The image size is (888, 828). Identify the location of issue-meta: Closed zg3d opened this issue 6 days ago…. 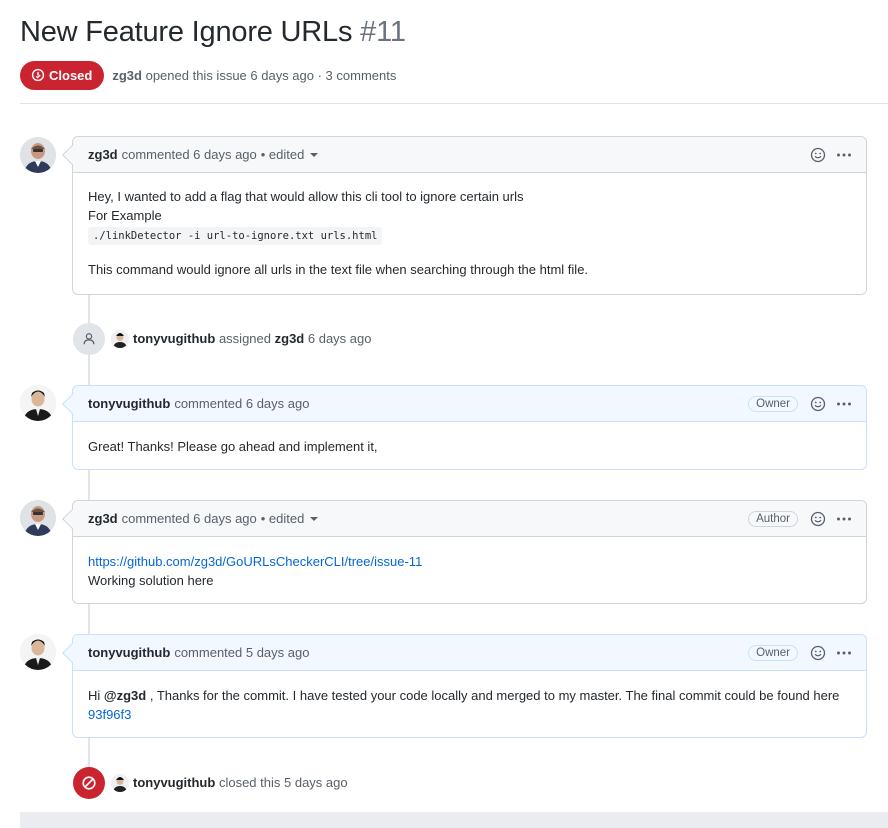
(208, 75).